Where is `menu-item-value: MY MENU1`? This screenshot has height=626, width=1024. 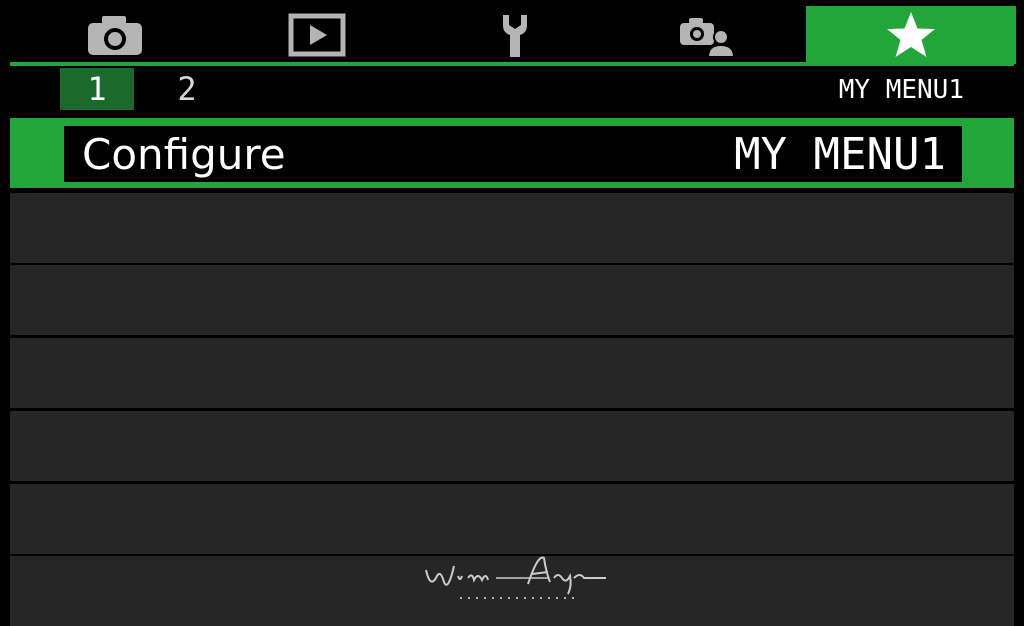
menu-item-value: MY MENU1 is located at coordinates (840, 154).